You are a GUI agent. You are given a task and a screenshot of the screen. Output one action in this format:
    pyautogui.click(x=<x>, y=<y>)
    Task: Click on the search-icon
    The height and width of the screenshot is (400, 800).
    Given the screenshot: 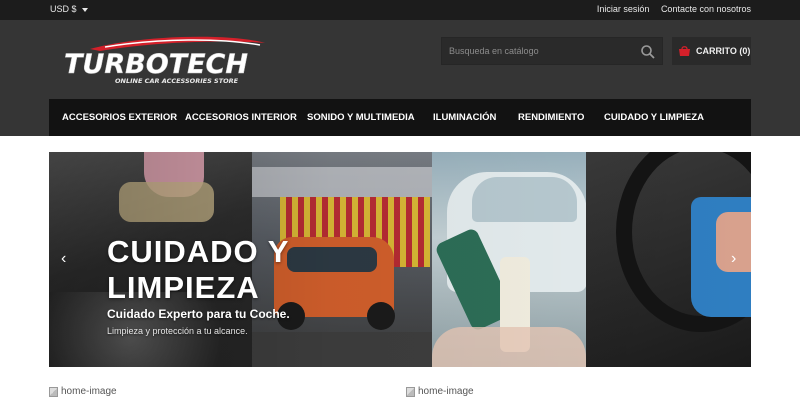 What is the action you would take?
    pyautogui.click(x=648, y=52)
    